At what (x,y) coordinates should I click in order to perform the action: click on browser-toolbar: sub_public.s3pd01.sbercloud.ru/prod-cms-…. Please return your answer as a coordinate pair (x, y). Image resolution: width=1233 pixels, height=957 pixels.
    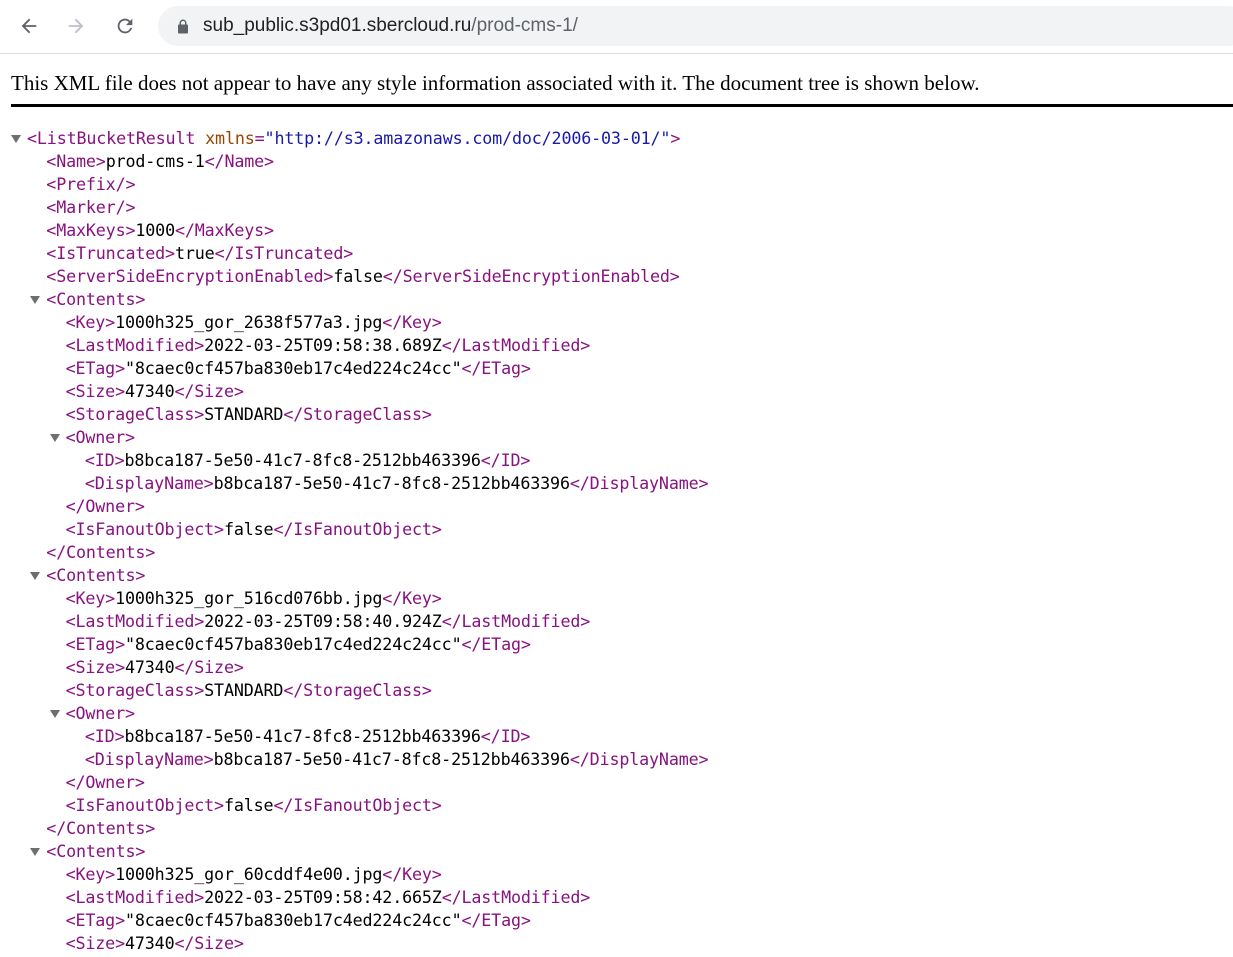
    Looking at the image, I should click on (616, 27).